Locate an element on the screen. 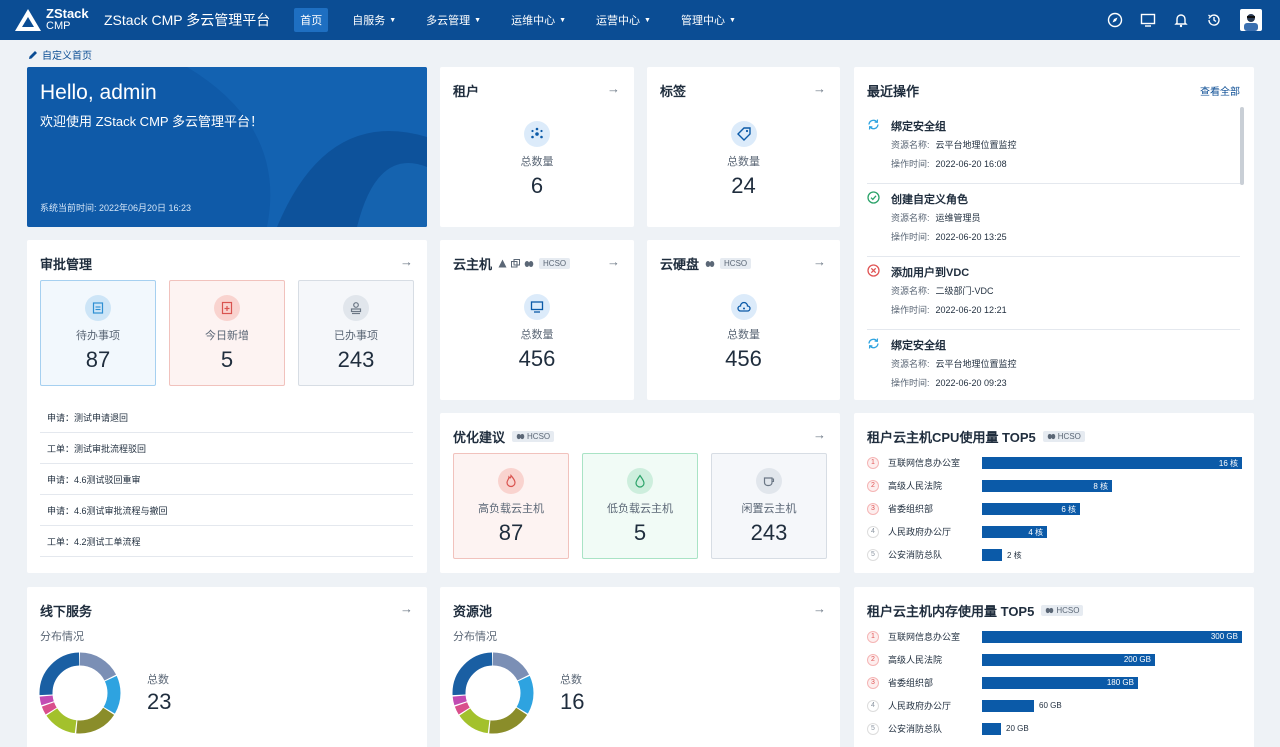 The image size is (1280, 747). logo: ZStack CMP is located at coordinates (57, 19).